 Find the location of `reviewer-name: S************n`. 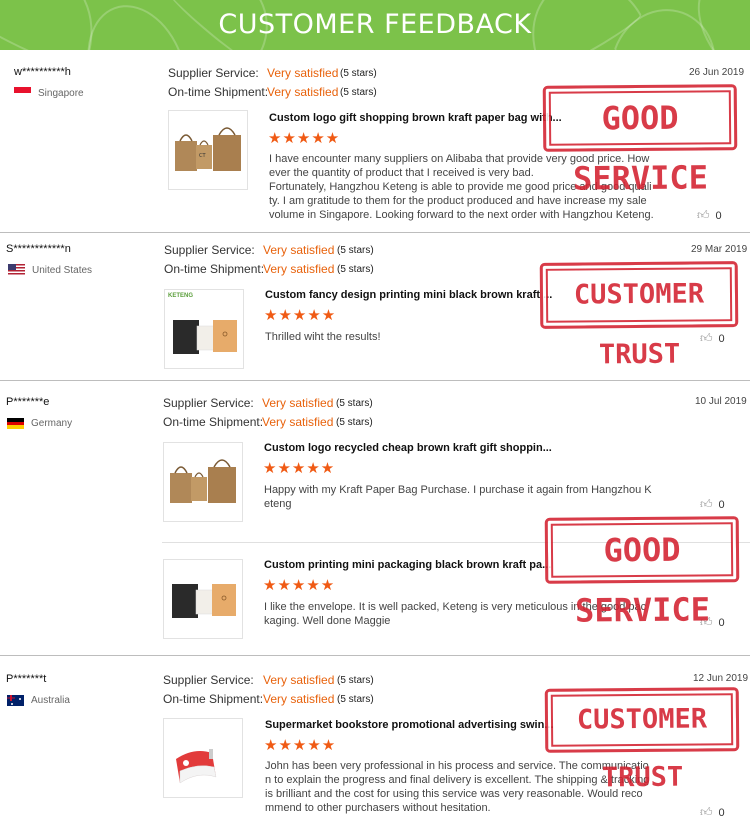

reviewer-name: S************n is located at coordinates (38, 249).